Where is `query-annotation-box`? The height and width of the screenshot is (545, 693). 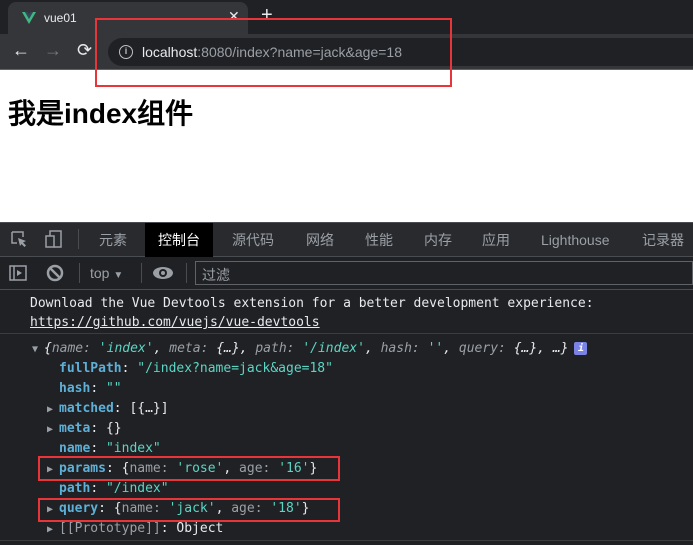 query-annotation-box is located at coordinates (189, 510).